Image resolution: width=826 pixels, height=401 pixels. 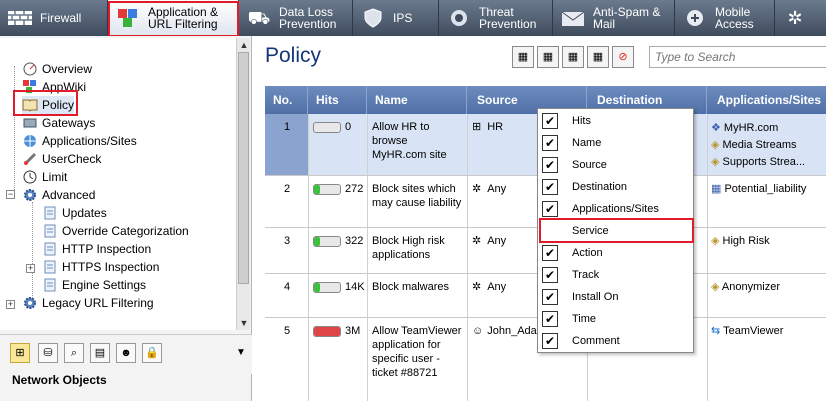 What do you see at coordinates (800, 18) in the screenshot?
I see `tab-more: ✲` at bounding box center [800, 18].